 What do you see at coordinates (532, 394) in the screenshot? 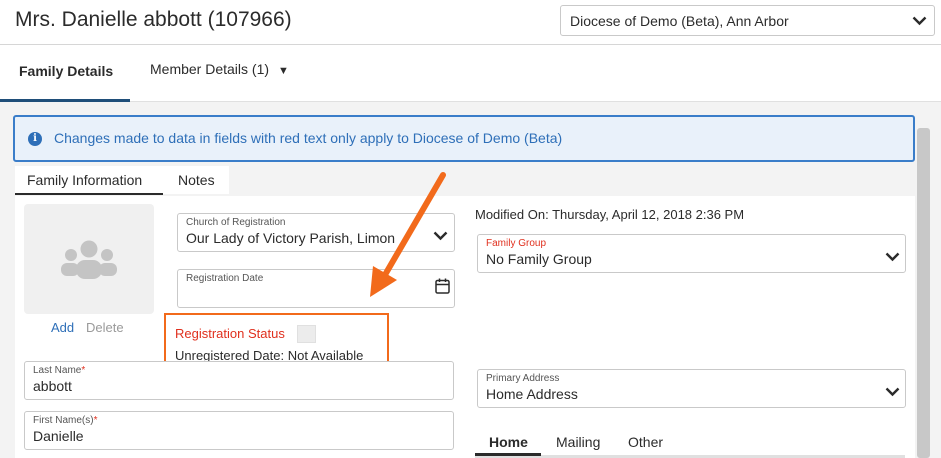
I see `primary-address-value: Home Address` at bounding box center [532, 394].